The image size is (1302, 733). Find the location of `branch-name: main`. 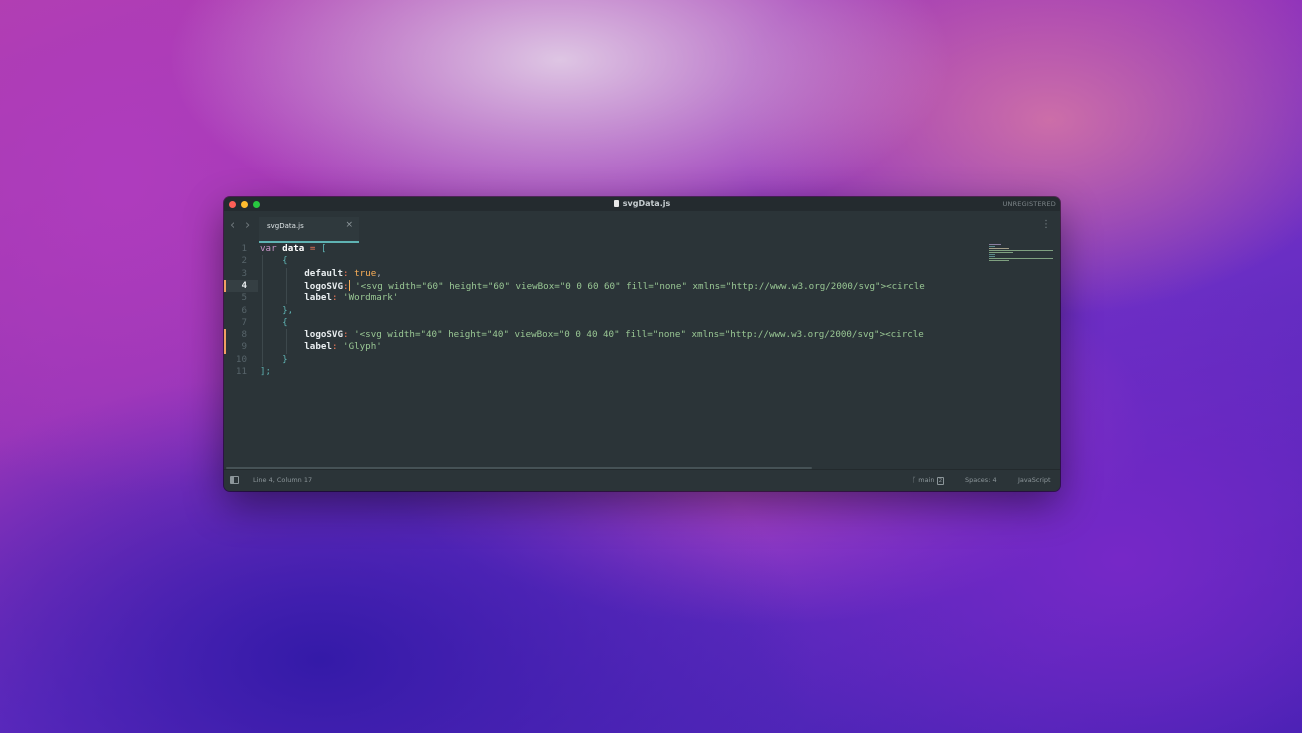

branch-name: main is located at coordinates (926, 480).